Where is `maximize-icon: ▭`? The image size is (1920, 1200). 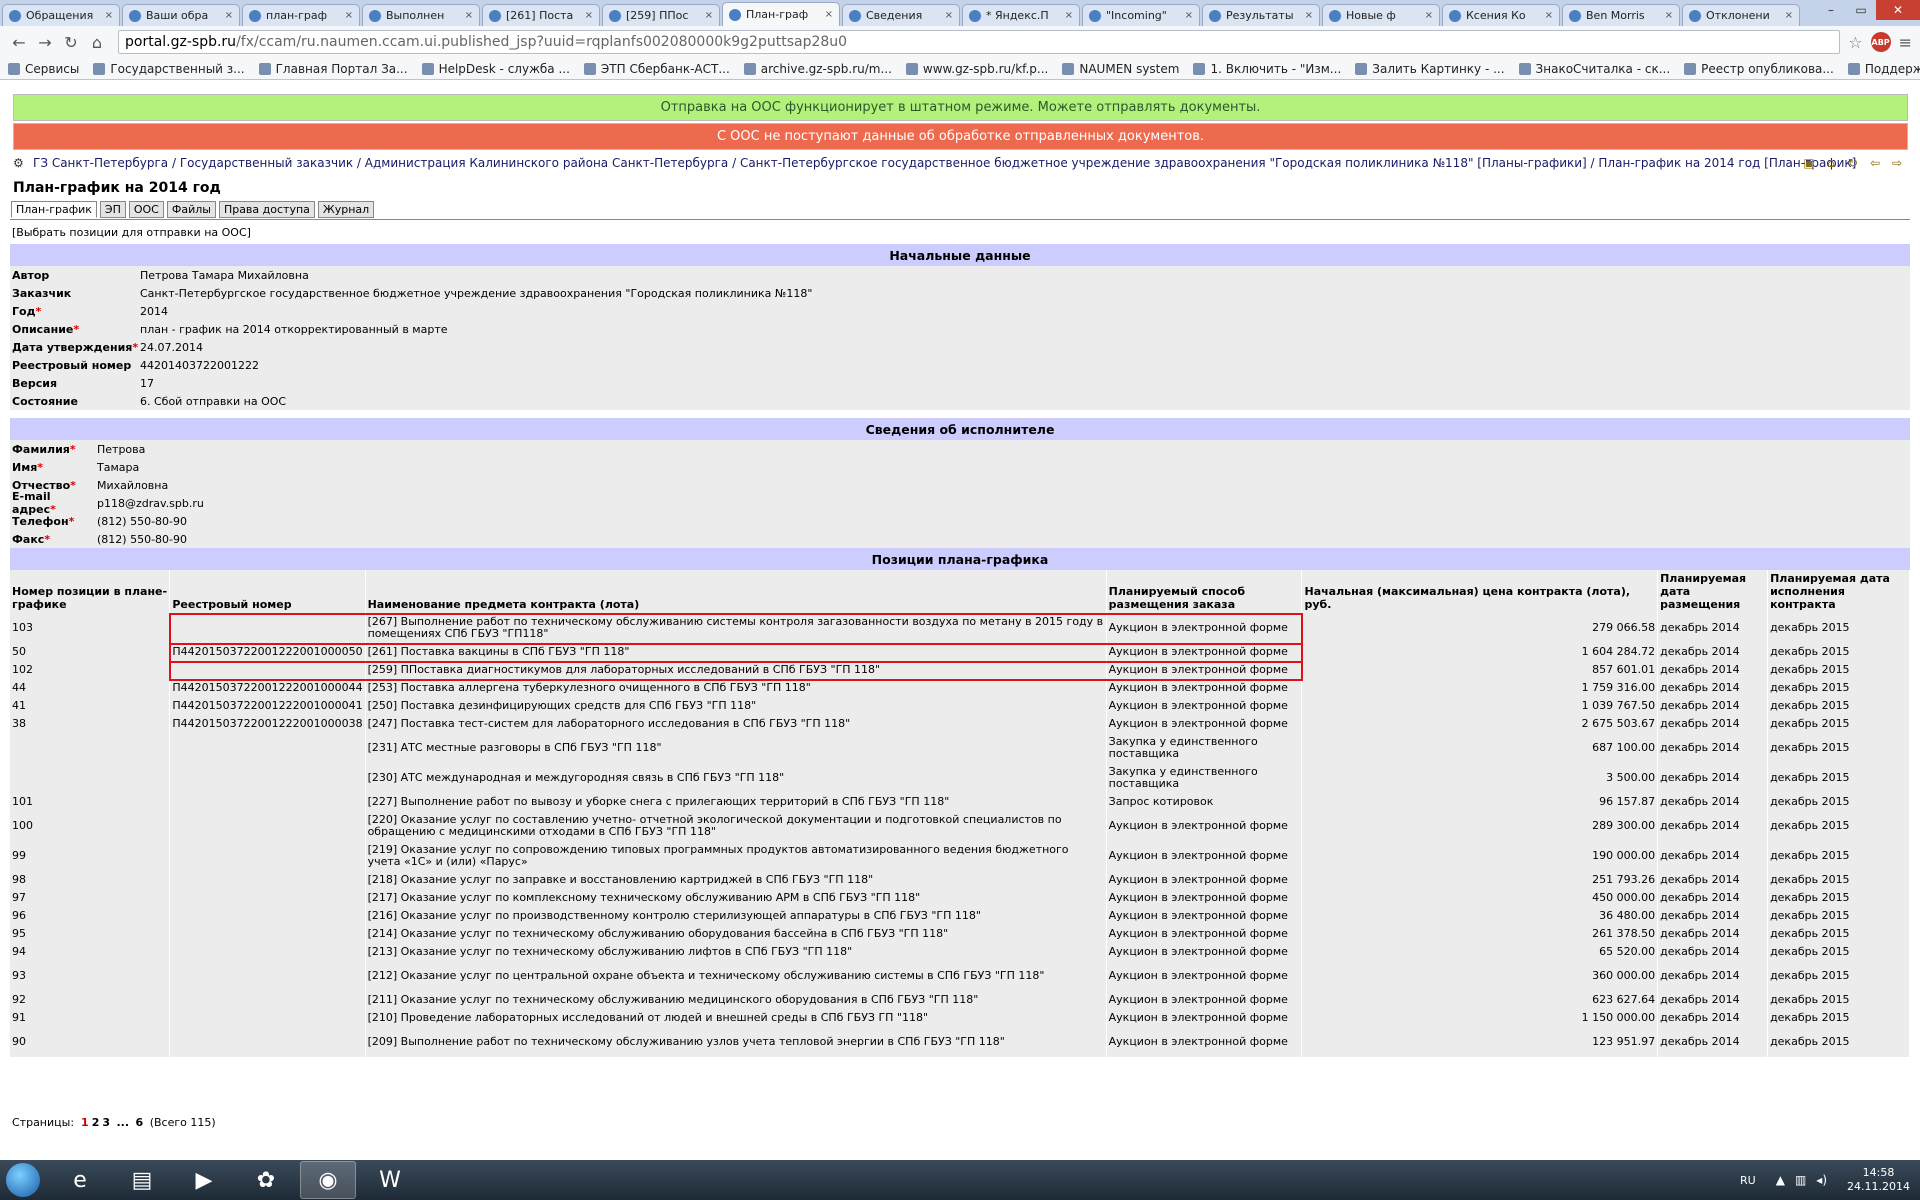
maximize-icon: ▭ is located at coordinates (1861, 10).